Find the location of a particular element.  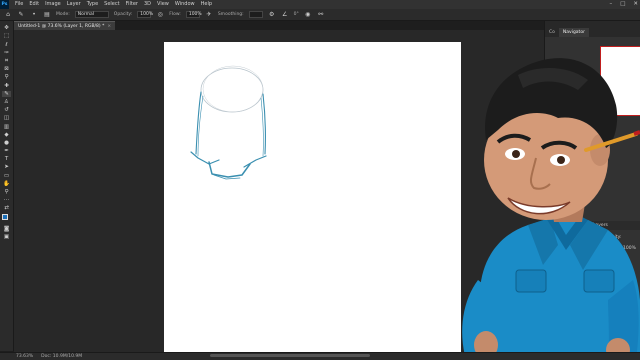

menu-help: Help is located at coordinates (206, 4).